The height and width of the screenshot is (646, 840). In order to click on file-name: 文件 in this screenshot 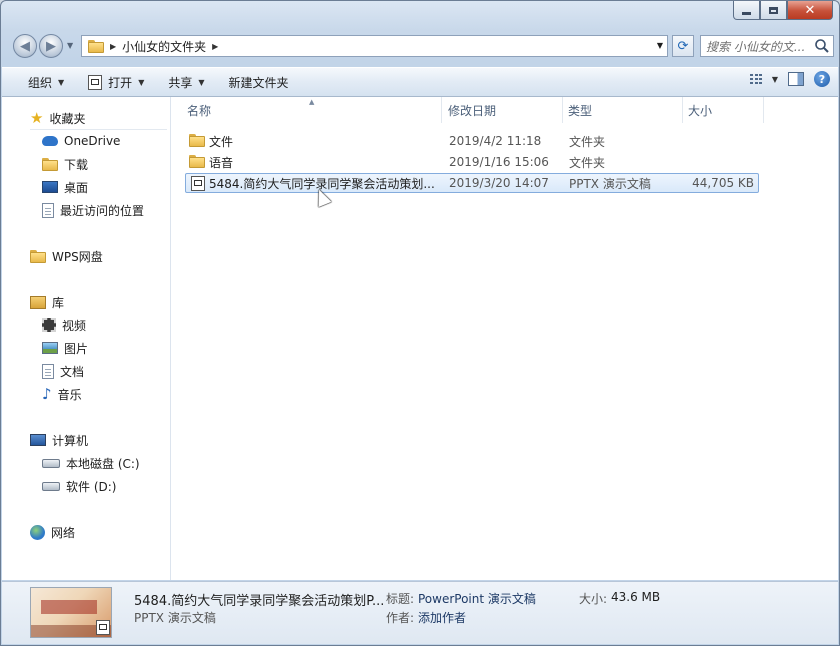, I will do `click(221, 141)`.